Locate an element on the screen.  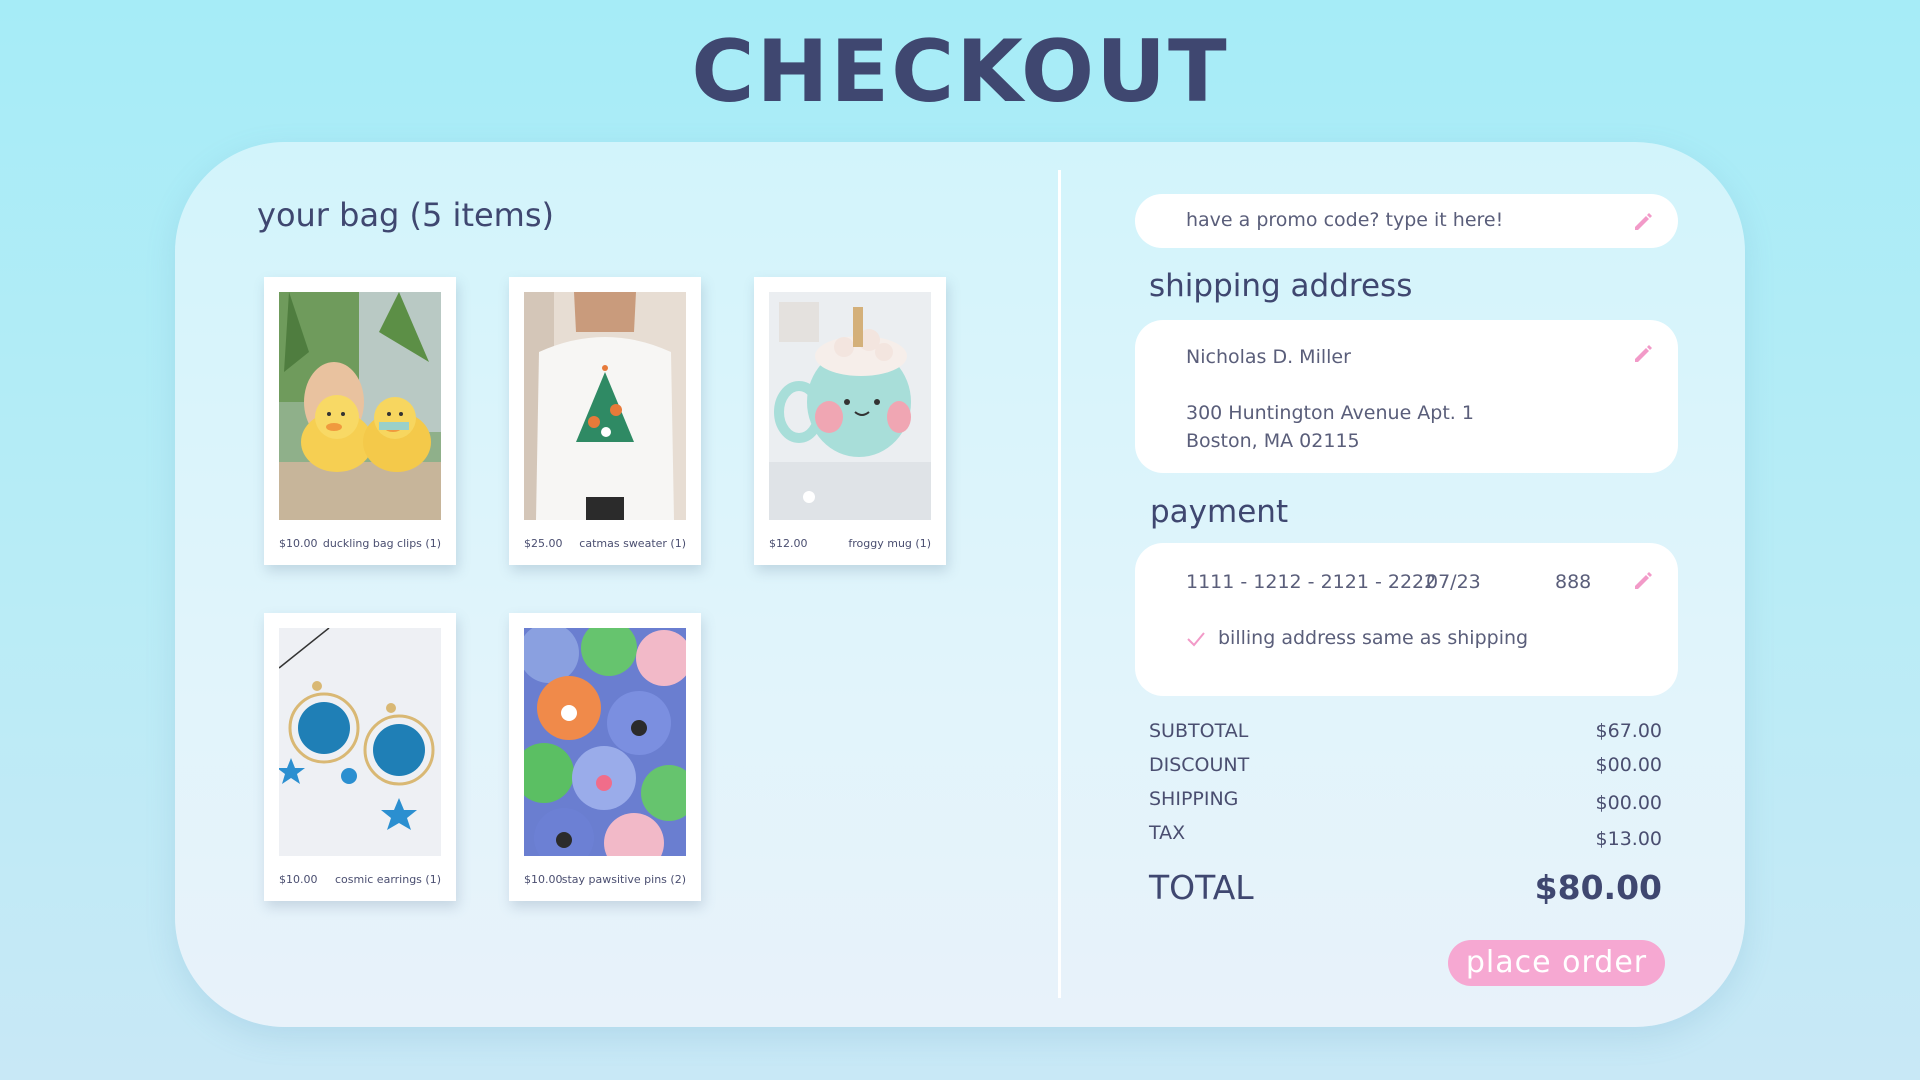
tax-label: TAX is located at coordinates (1167, 833).